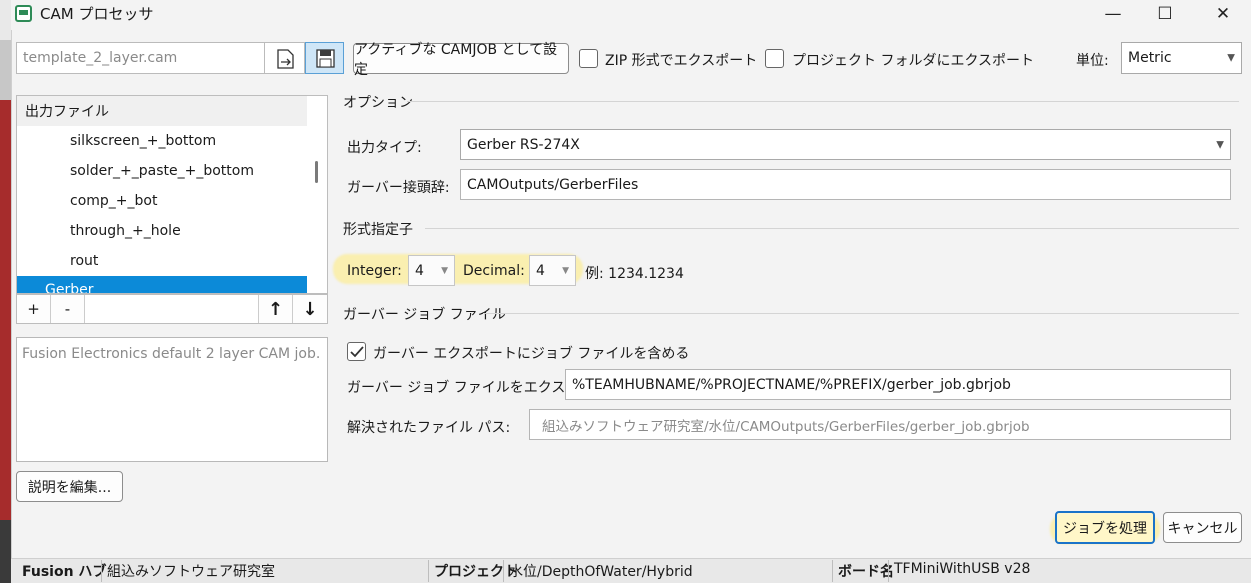 The image size is (1251, 583). I want to click on window-title: CAM プロセッサ, so click(97, 14).